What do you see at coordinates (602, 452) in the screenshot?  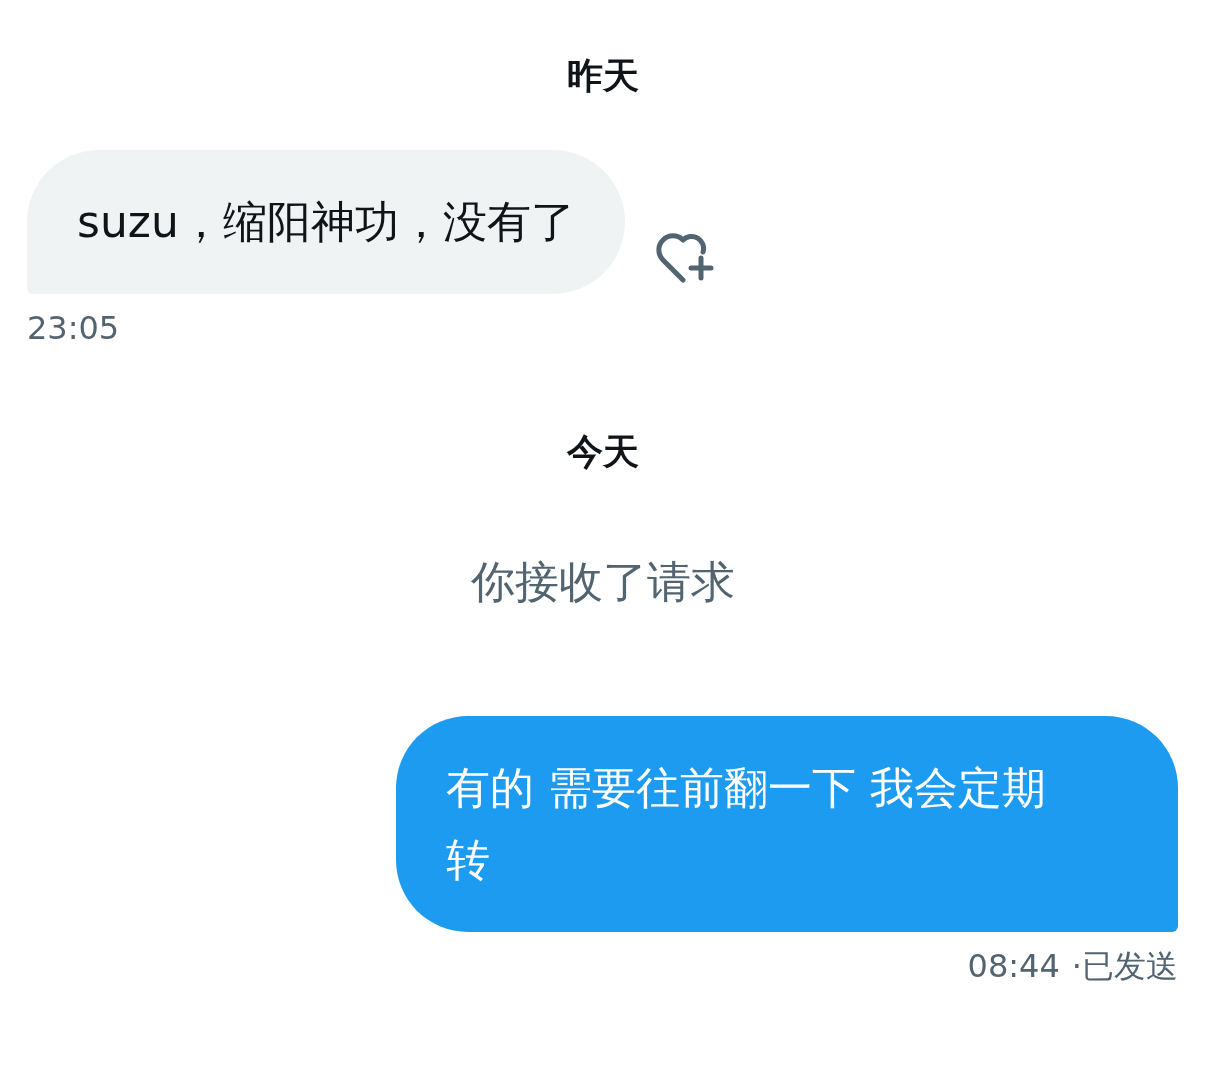 I see `date-header: 今天` at bounding box center [602, 452].